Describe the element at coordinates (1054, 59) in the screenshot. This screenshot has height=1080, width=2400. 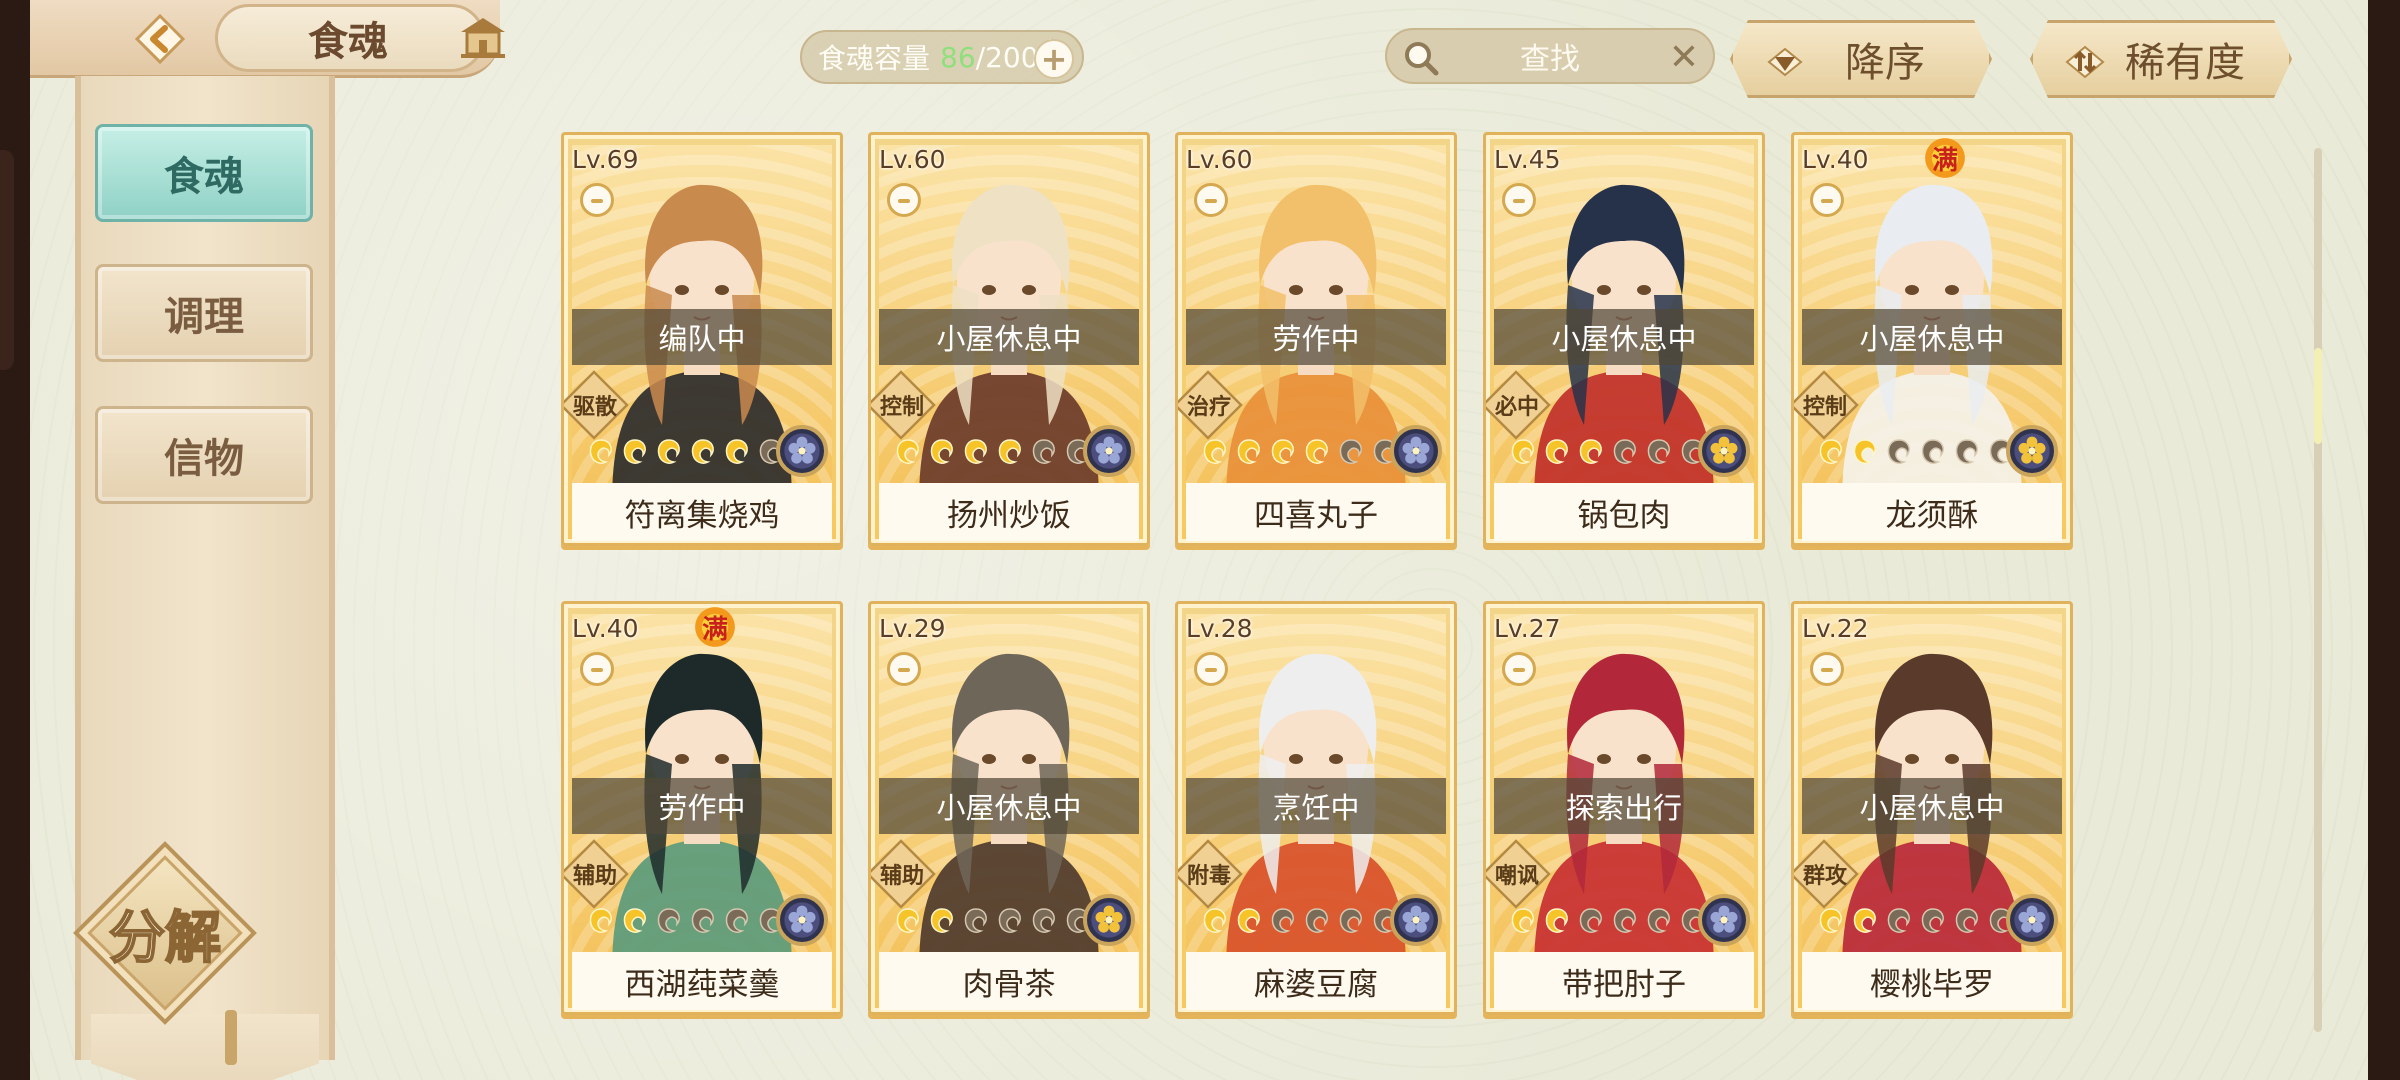
I see `add-capacity-button: +` at that location.